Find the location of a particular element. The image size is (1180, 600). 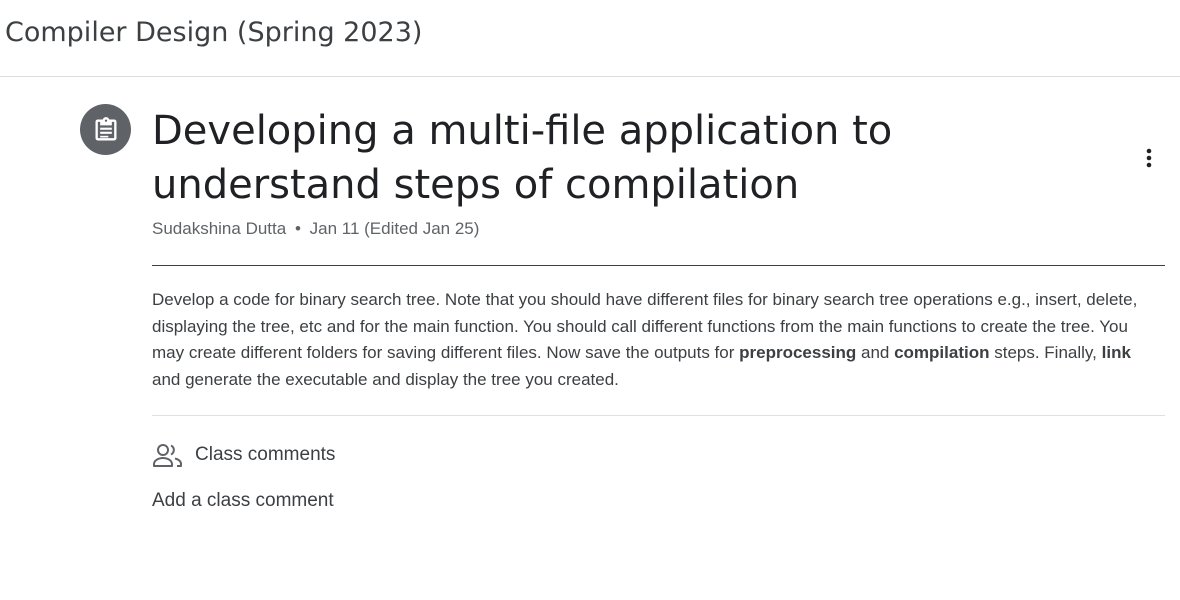

description-bold-compilation: compilation is located at coordinates (942, 353).